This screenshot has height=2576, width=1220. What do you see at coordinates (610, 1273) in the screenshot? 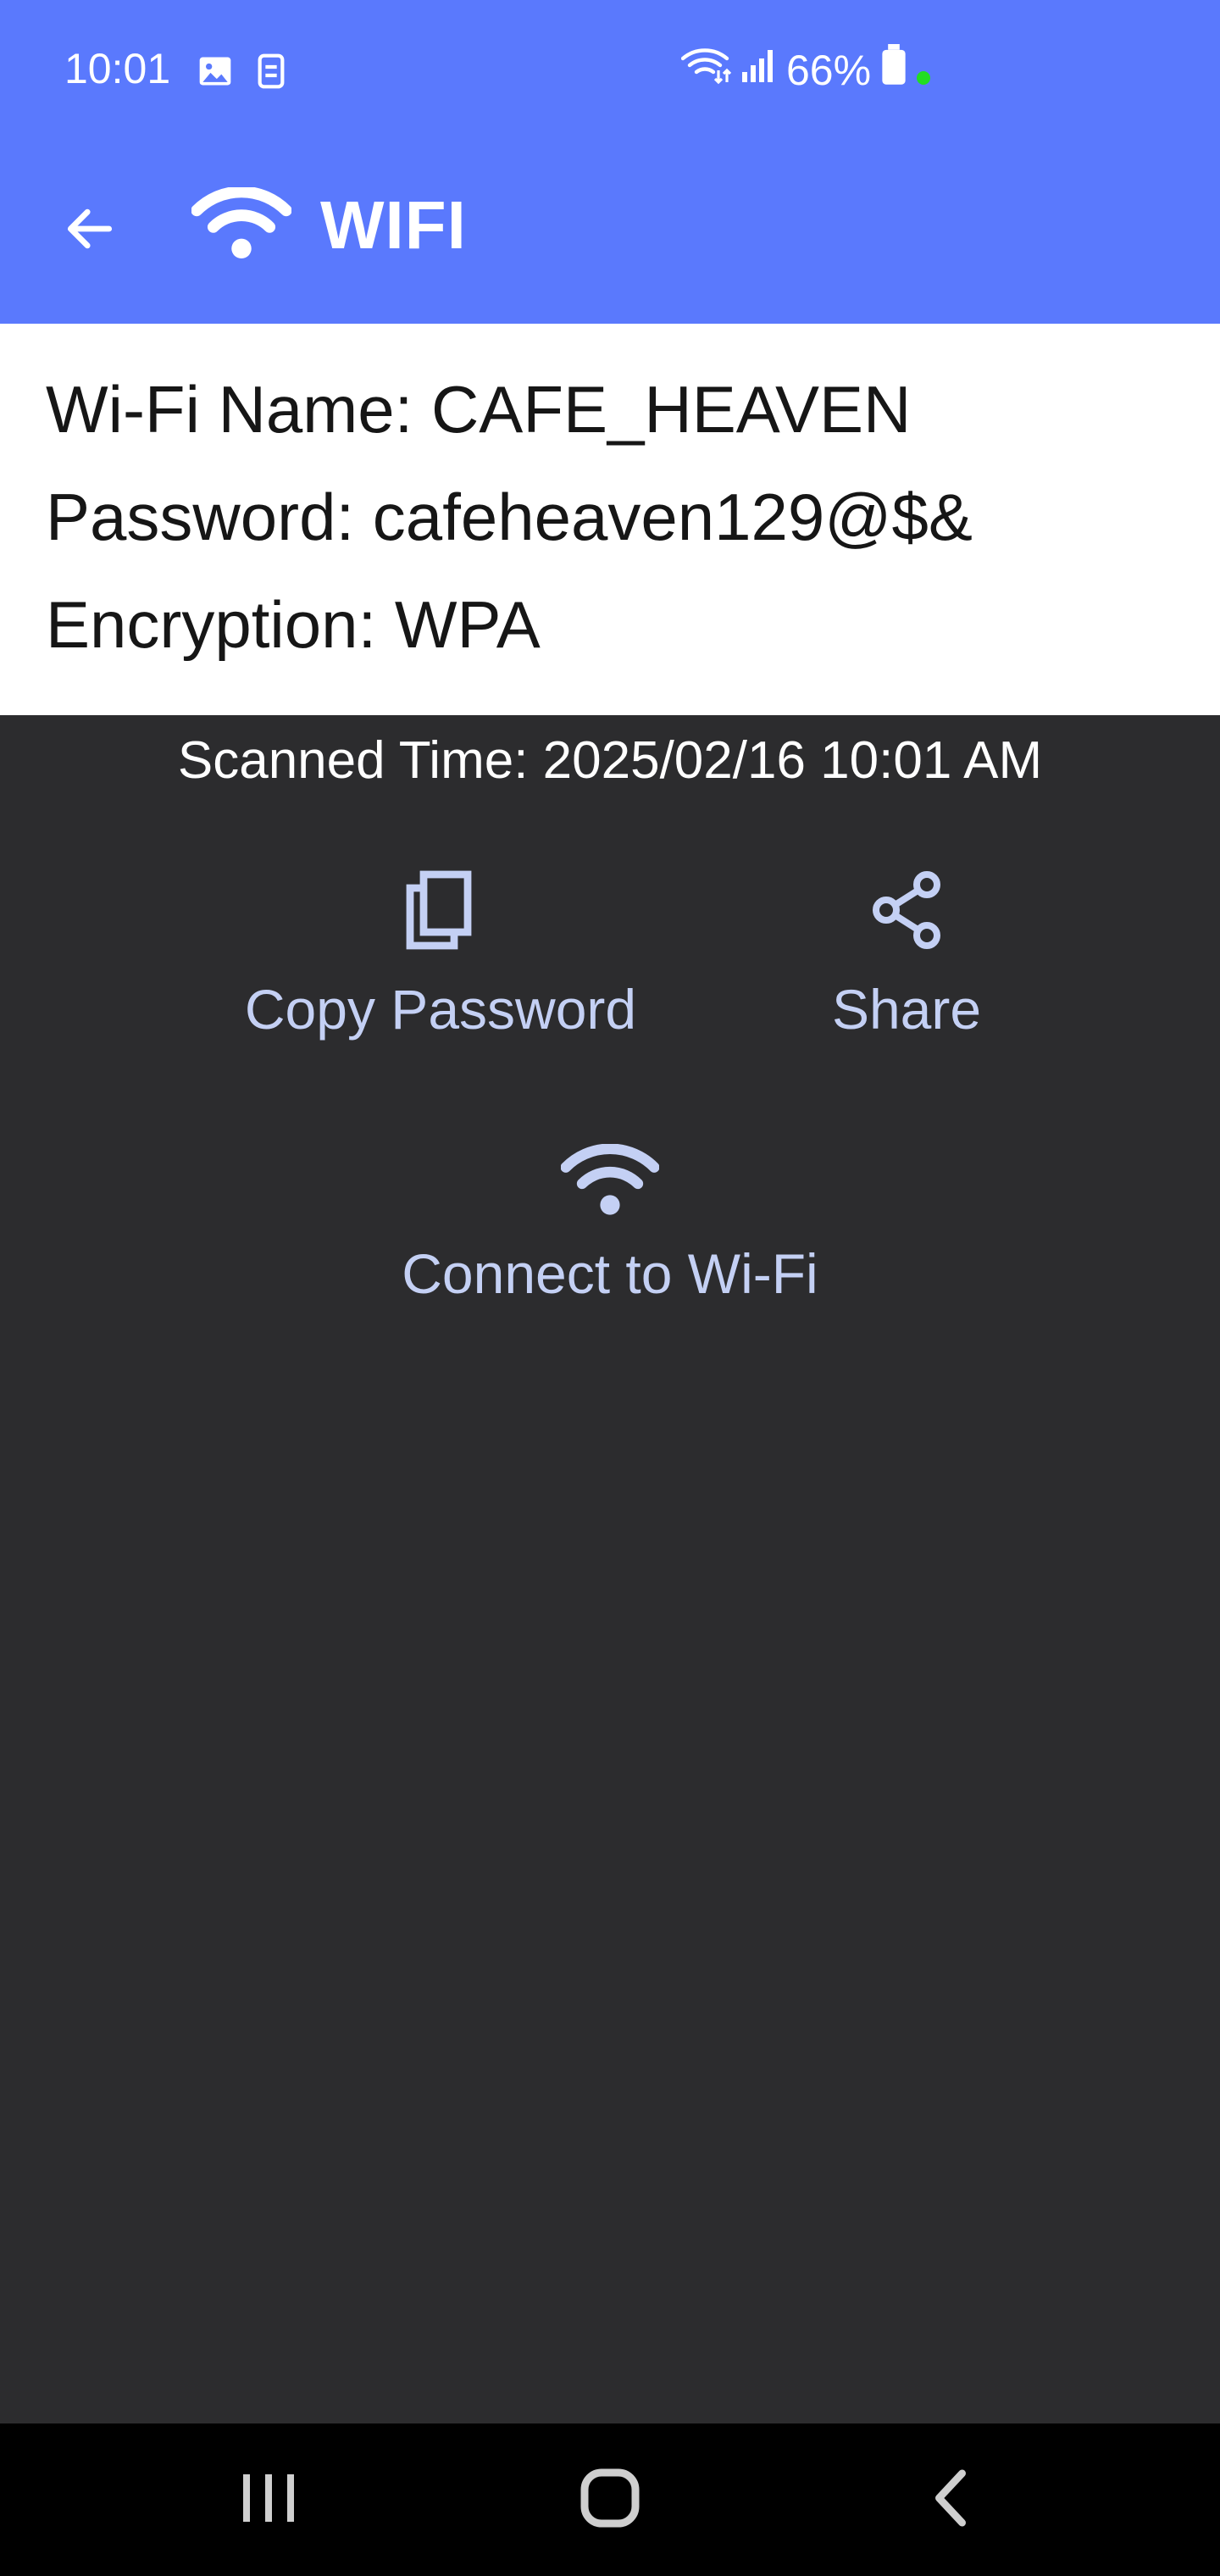
I see `connect-wifi-label: Connect to Wi-Fi` at bounding box center [610, 1273].